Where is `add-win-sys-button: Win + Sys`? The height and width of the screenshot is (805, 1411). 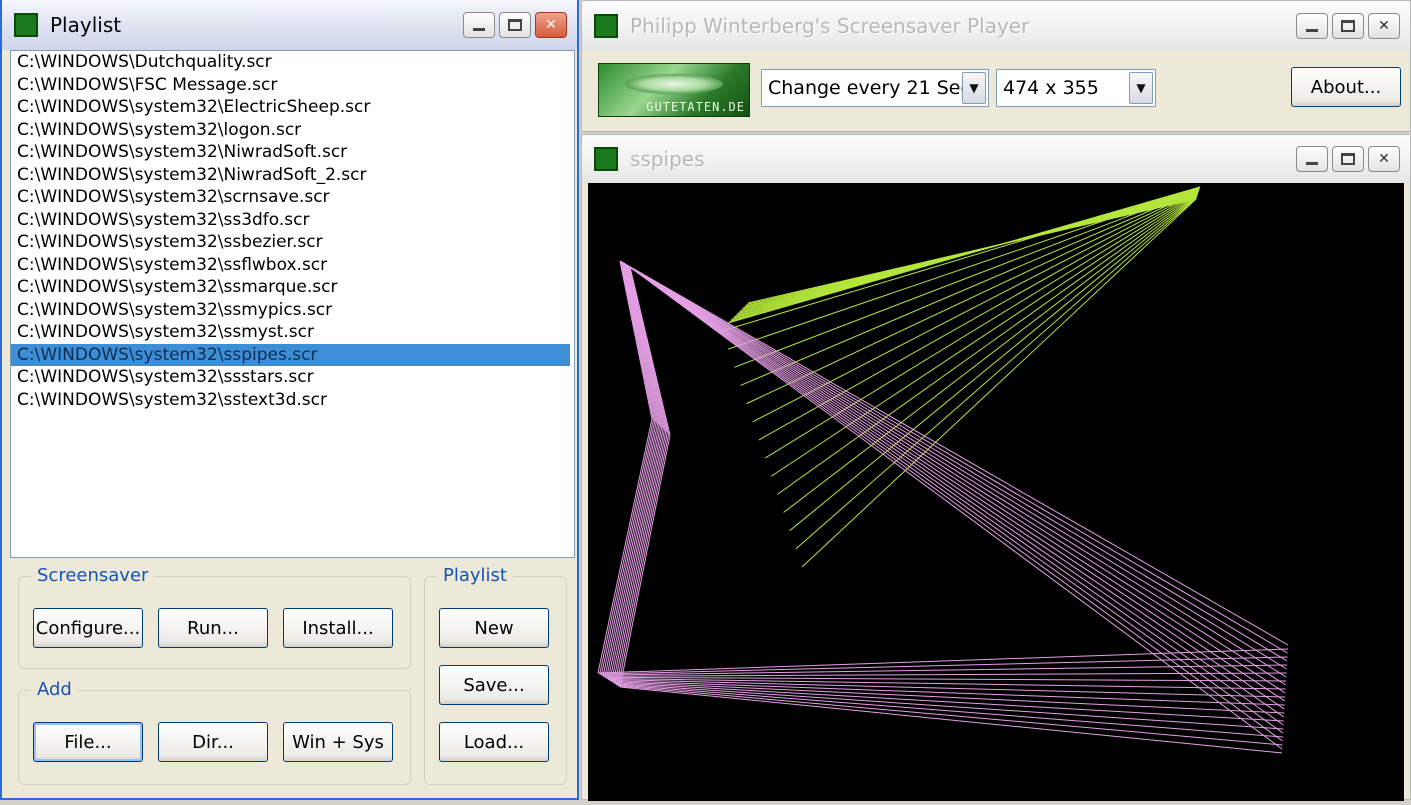 add-win-sys-button: Win + Sys is located at coordinates (338, 742).